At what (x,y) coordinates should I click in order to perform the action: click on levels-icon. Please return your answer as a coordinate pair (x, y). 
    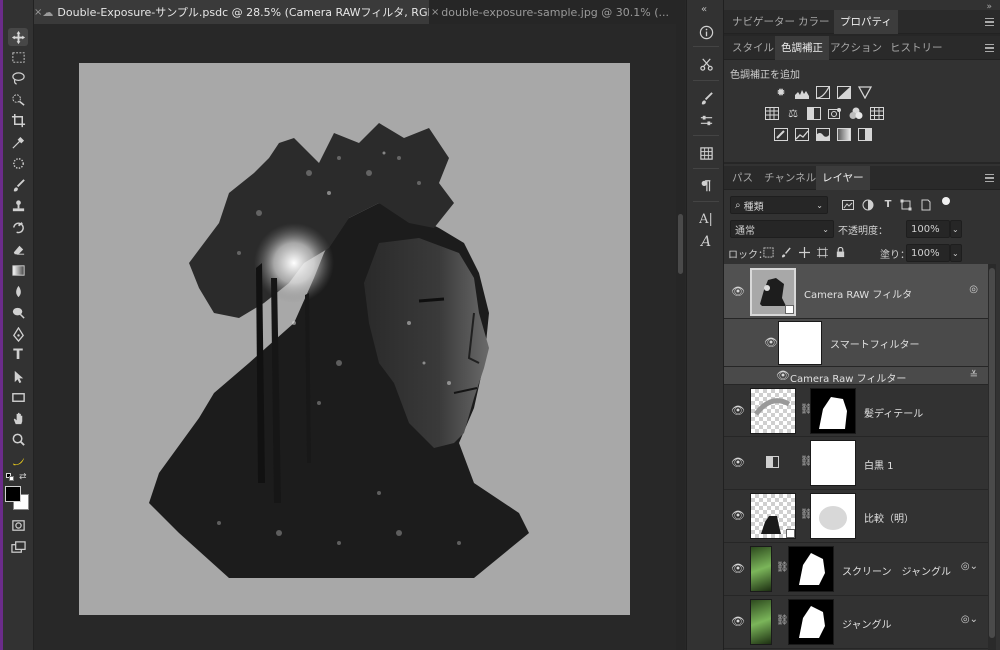
    Looking at the image, I should click on (802, 92).